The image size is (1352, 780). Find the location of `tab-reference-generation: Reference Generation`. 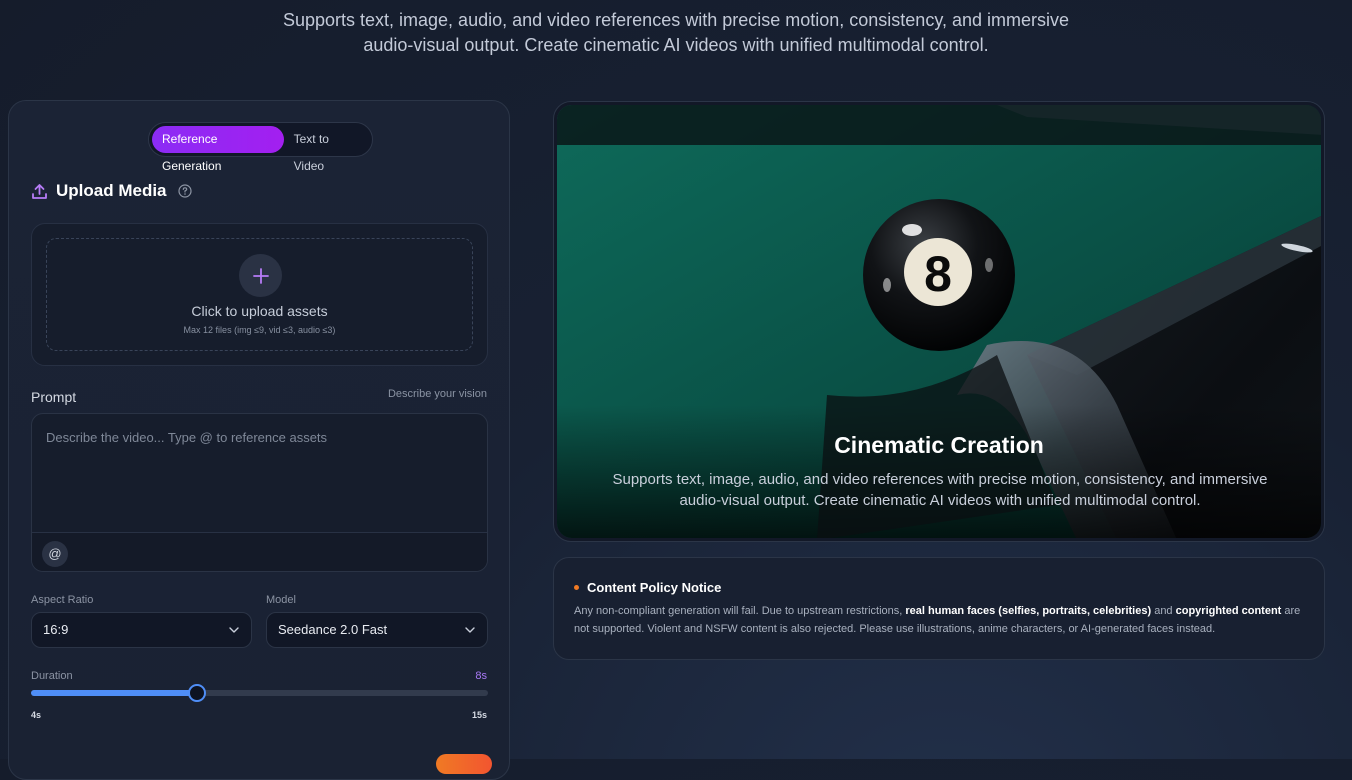

tab-reference-generation: Reference Generation is located at coordinates (218, 149).